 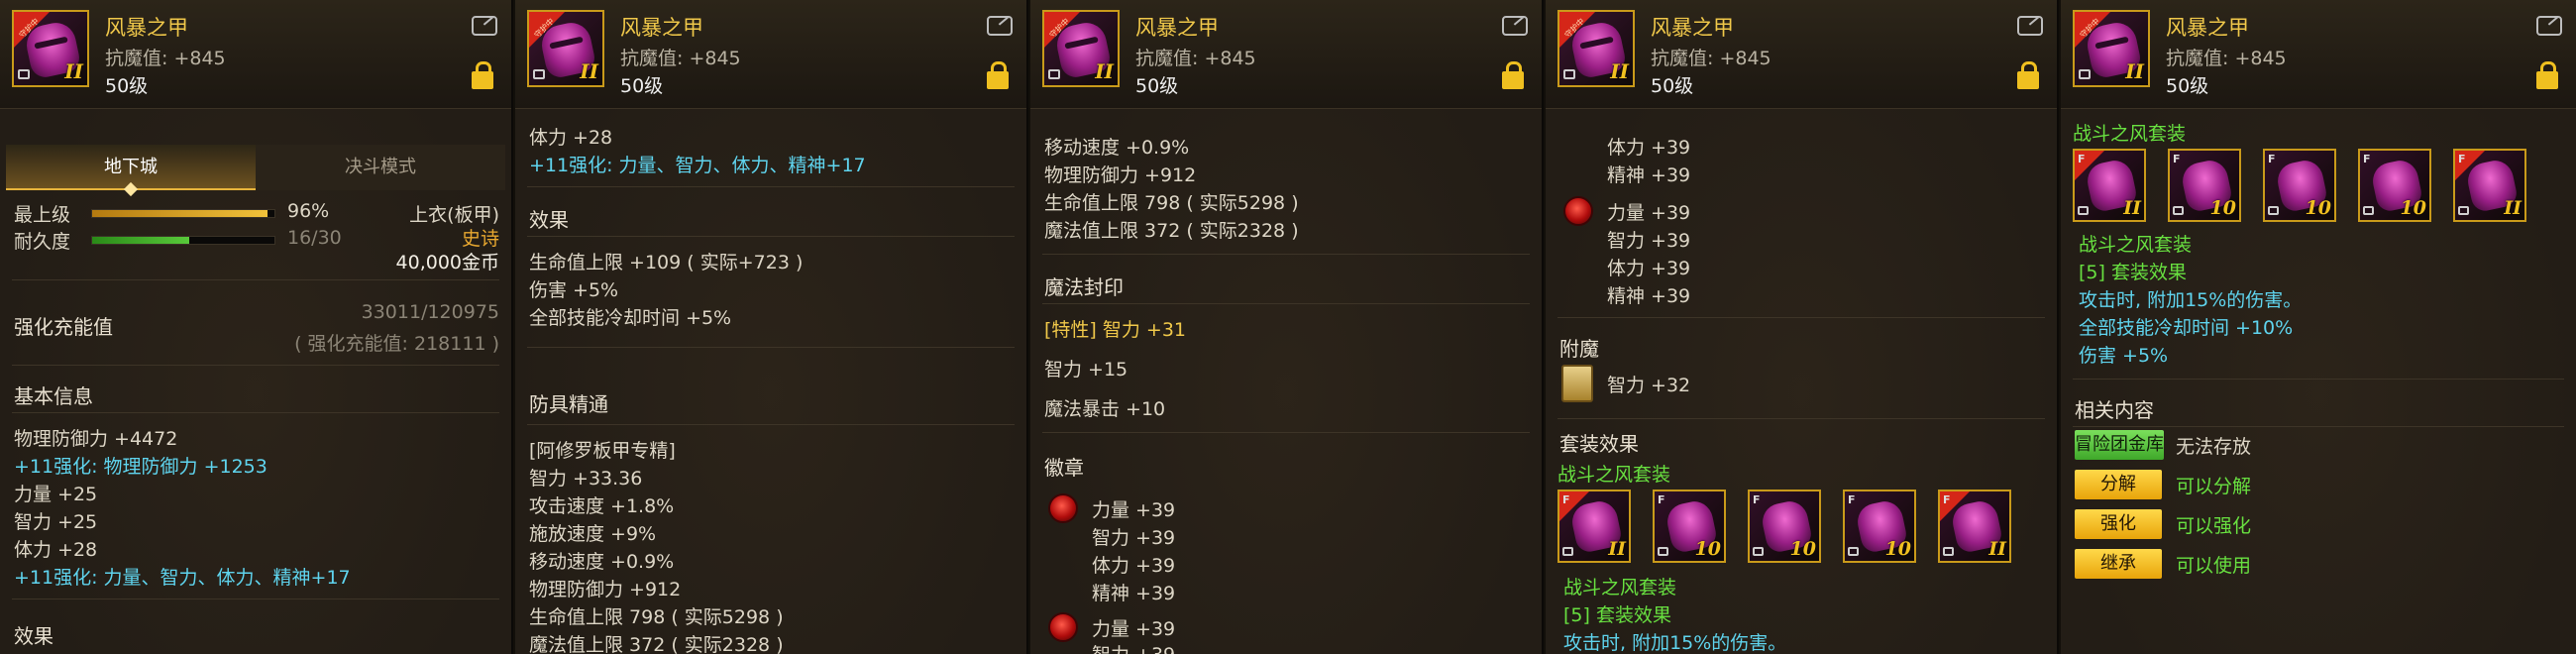 What do you see at coordinates (141, 467) in the screenshot?
I see `enhance-line: +11强化: 物理防御力 +1253` at bounding box center [141, 467].